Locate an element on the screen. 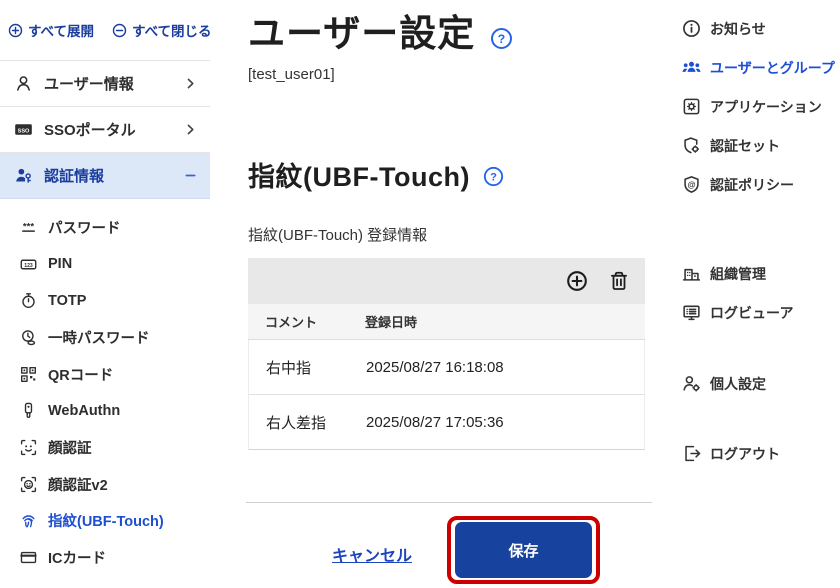 This screenshot has height=588, width=840. minus-circle-icon is located at coordinates (119, 30).